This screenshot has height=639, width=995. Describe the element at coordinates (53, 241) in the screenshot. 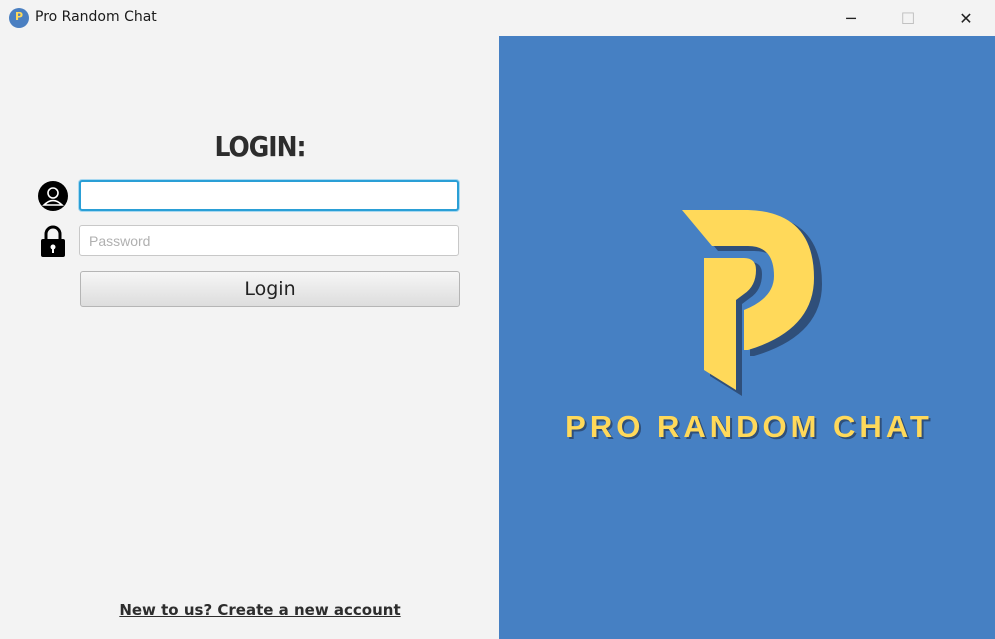

I see `lock-icon` at that location.